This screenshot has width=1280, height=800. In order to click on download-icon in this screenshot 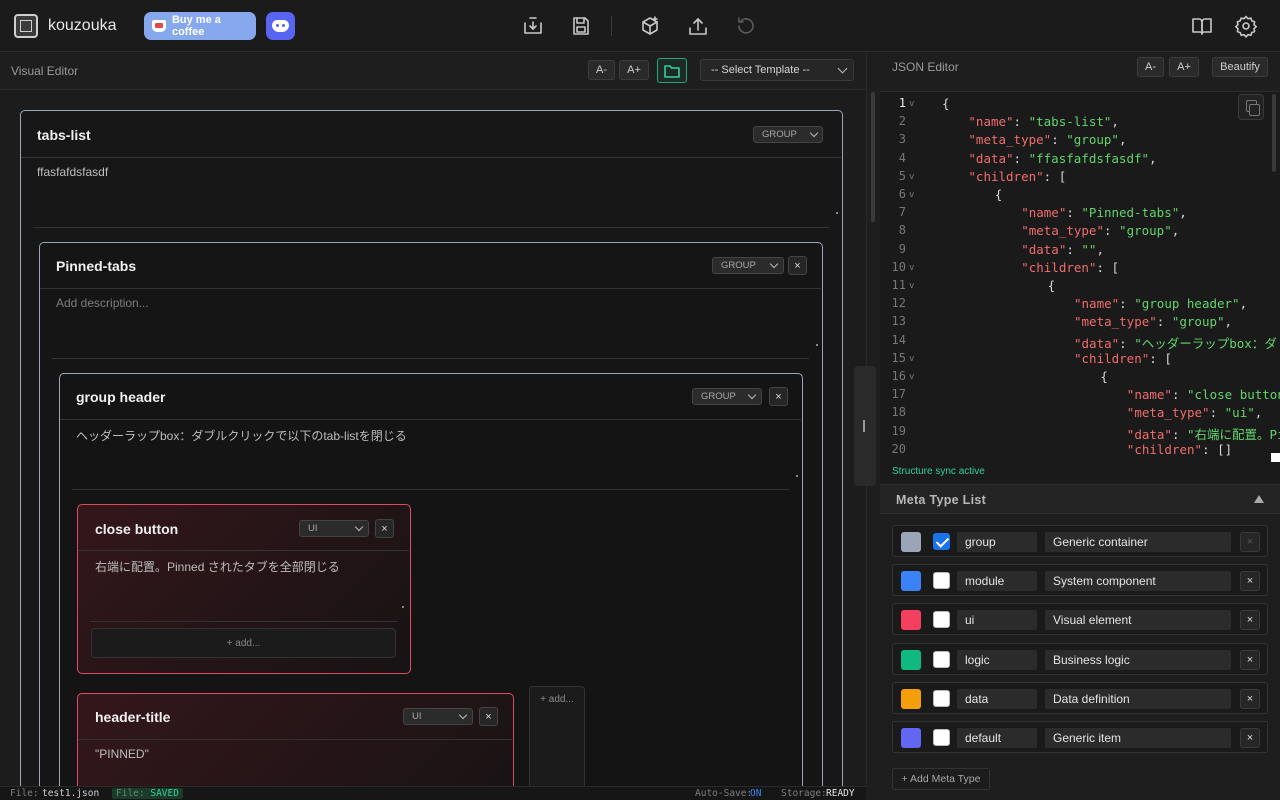, I will do `click(533, 26)`.